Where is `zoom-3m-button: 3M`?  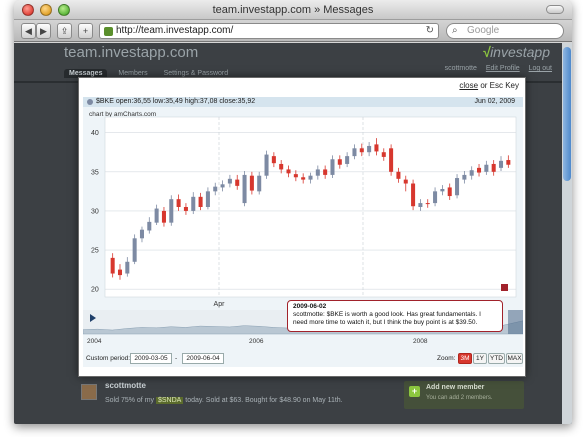 zoom-3m-button: 3M is located at coordinates (465, 358).